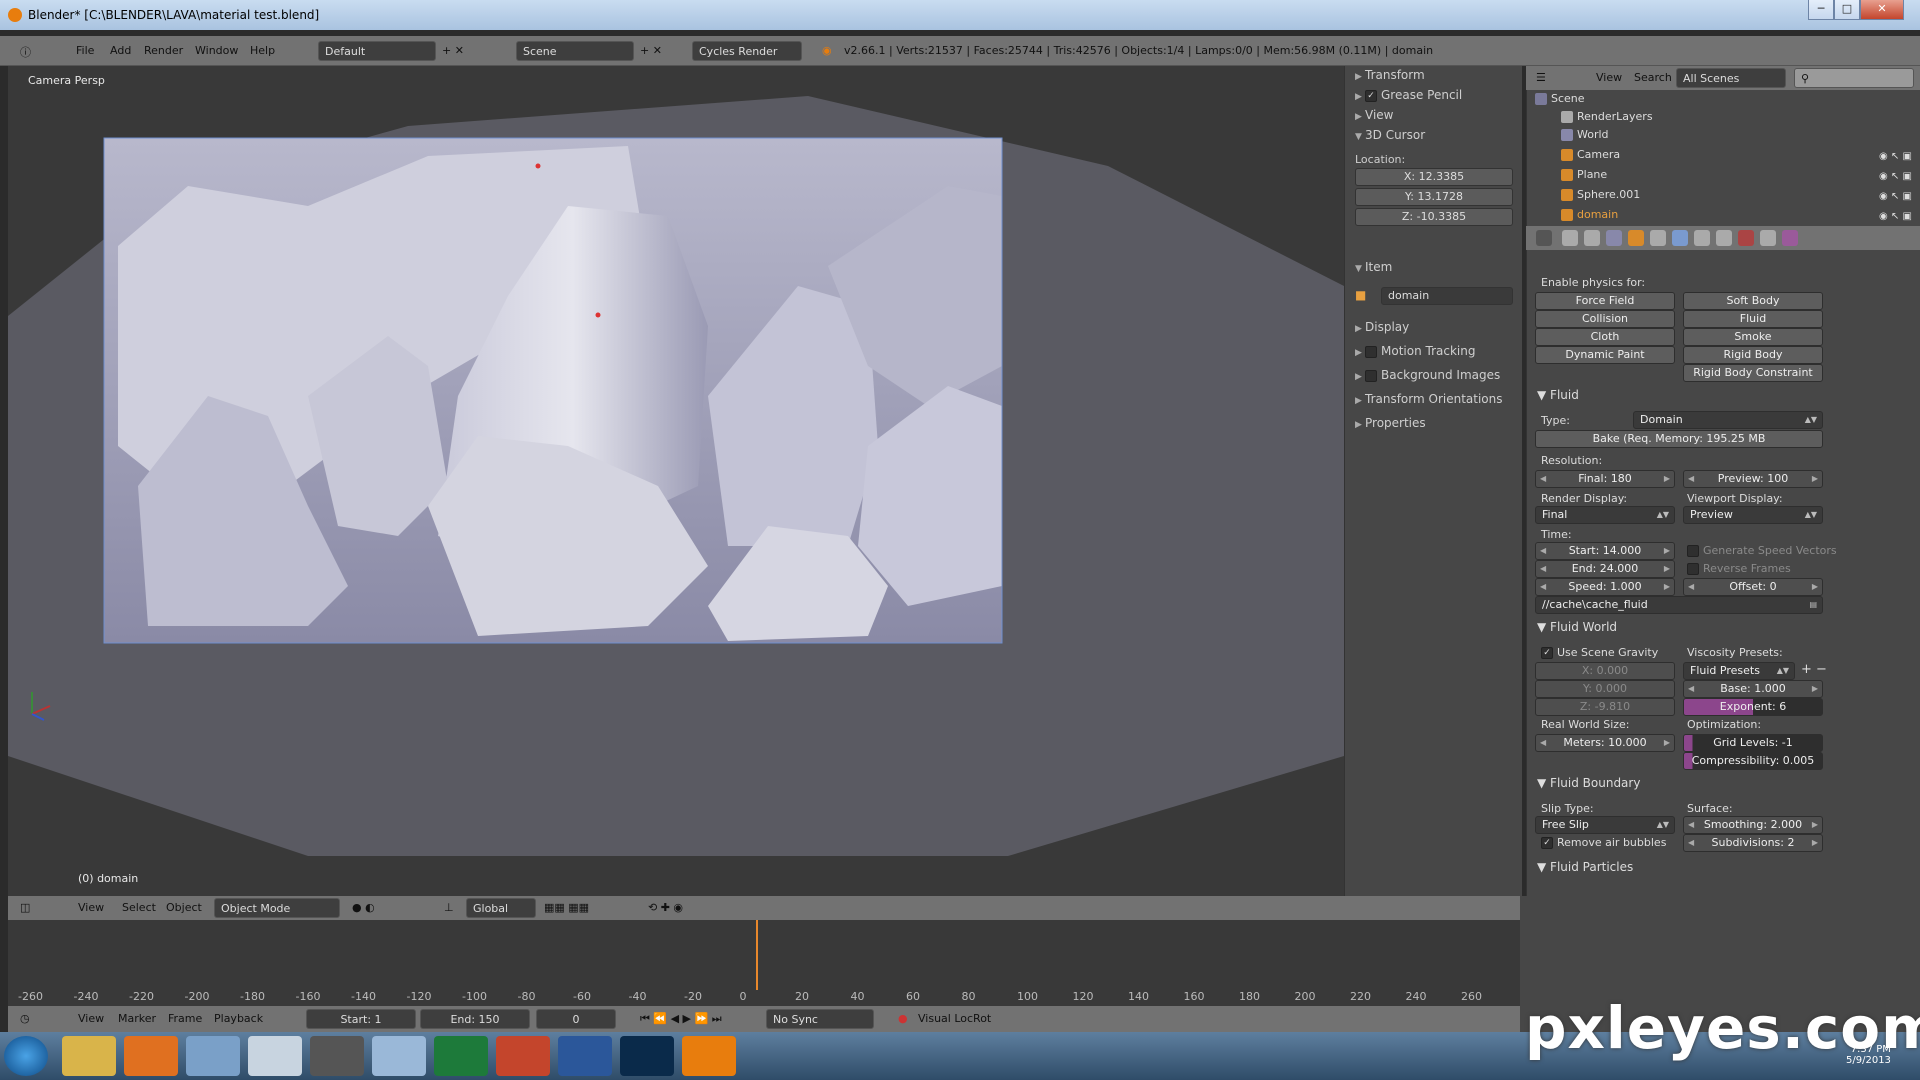 This screenshot has width=1920, height=1080. What do you see at coordinates (277, 908) in the screenshot?
I see `mode-select: Object Mode` at bounding box center [277, 908].